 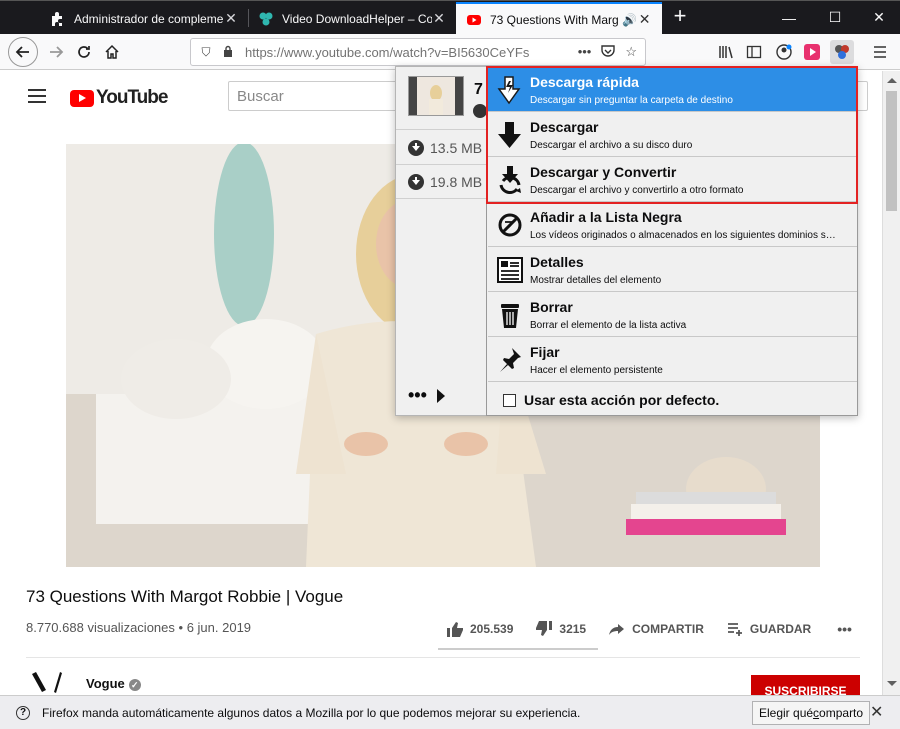 I want to click on puzzle-icon, so click(x=57, y=18).